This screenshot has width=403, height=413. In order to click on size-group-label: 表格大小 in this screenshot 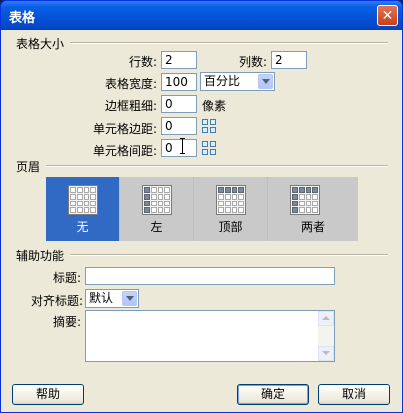, I will do `click(40, 44)`.